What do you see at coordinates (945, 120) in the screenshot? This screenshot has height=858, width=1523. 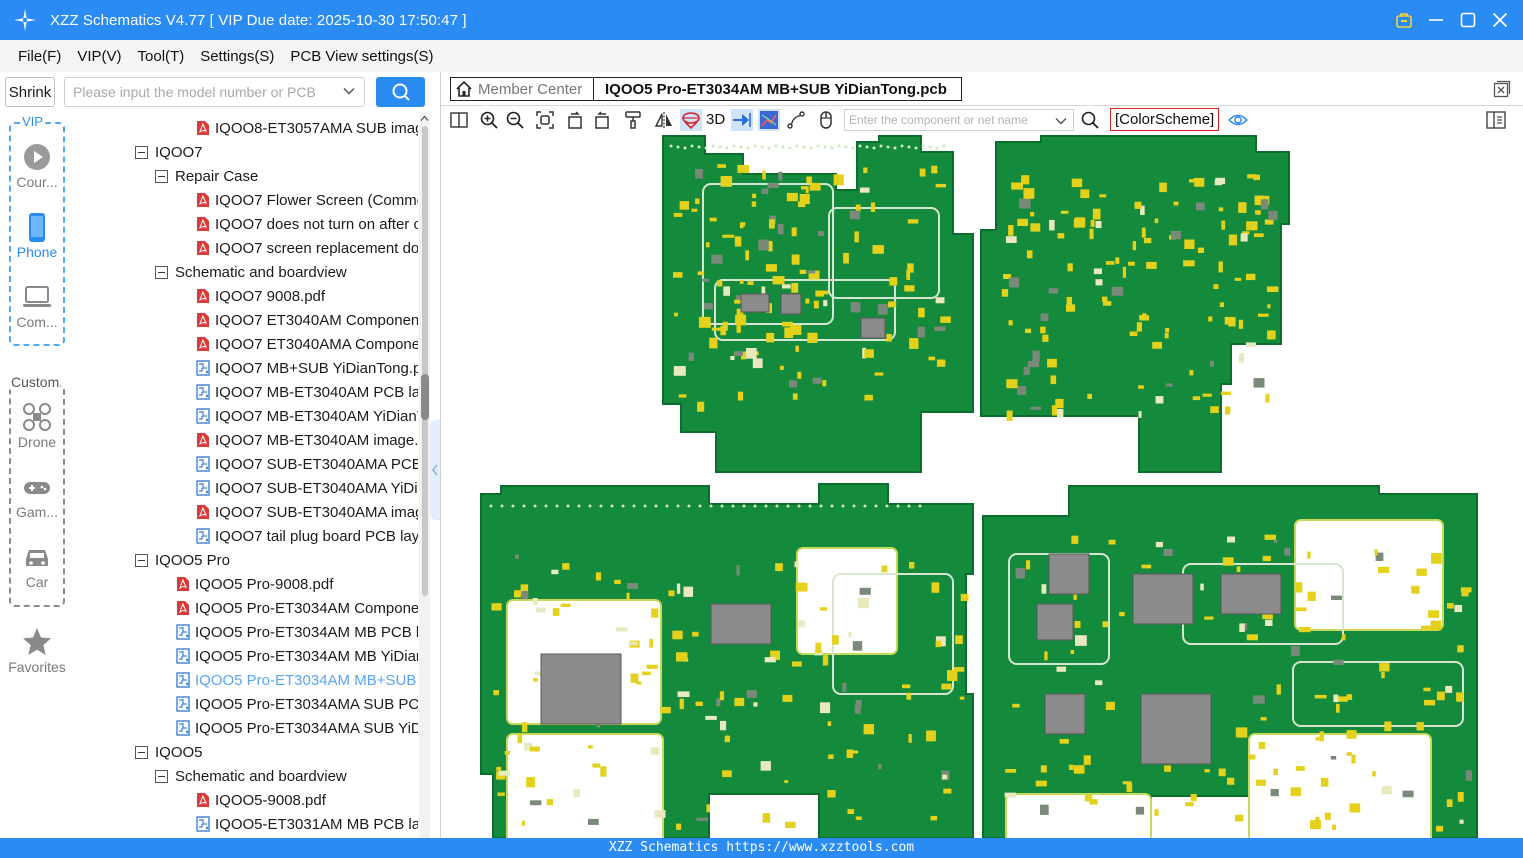 I see `component-search-input` at bounding box center [945, 120].